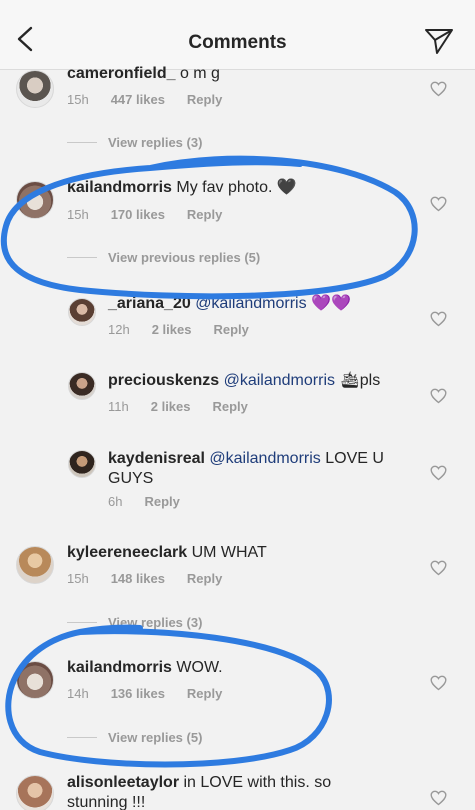 The image size is (475, 810). I want to click on comment-text: preciouskenzs @kailandmorris 🛳pls, so click(244, 381).